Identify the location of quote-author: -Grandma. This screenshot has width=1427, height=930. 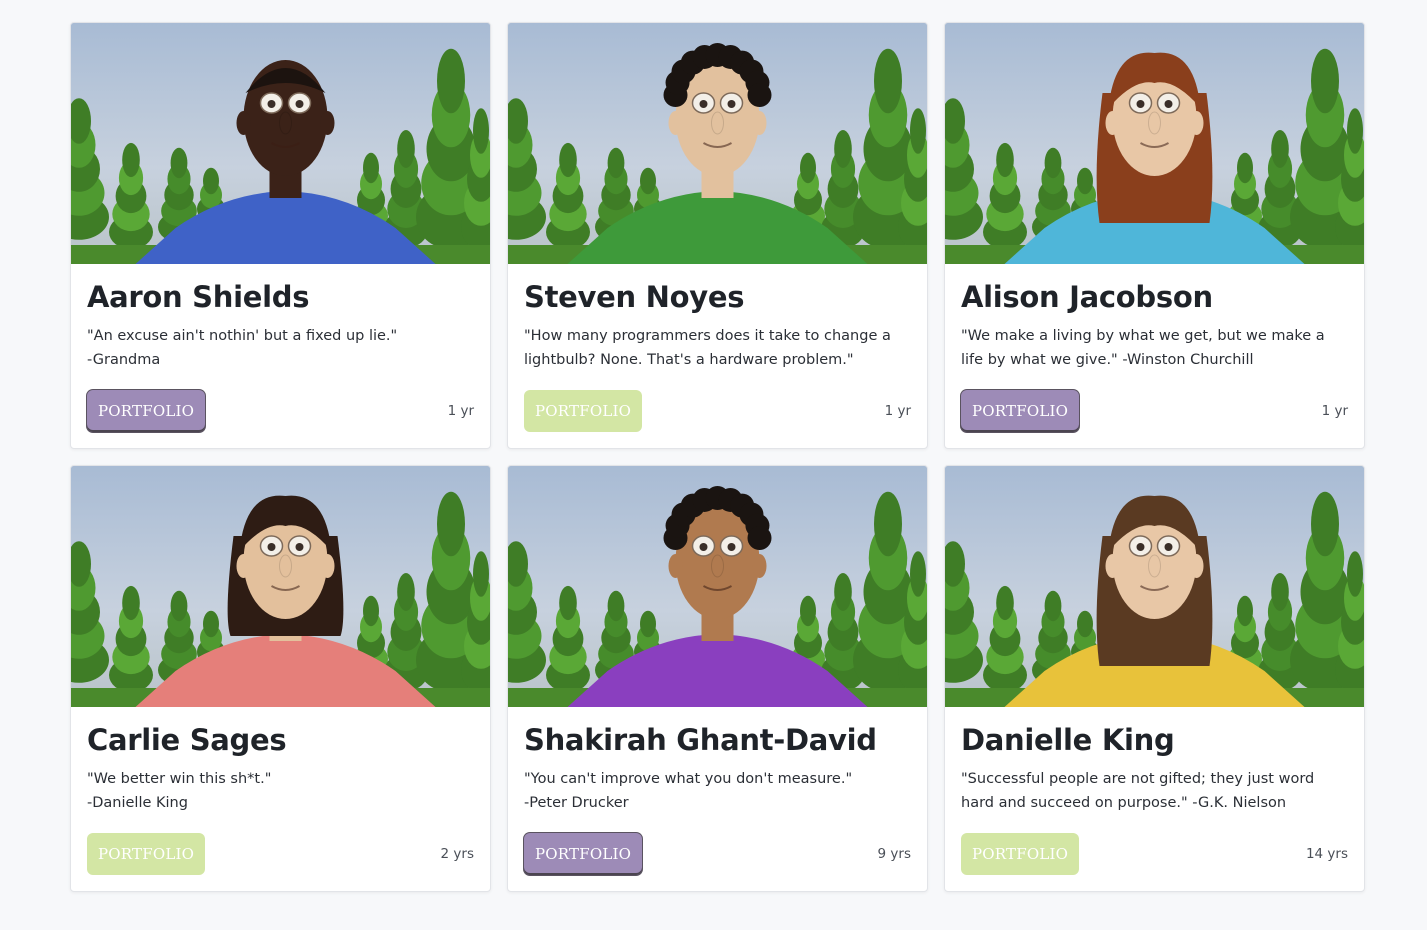
(124, 360).